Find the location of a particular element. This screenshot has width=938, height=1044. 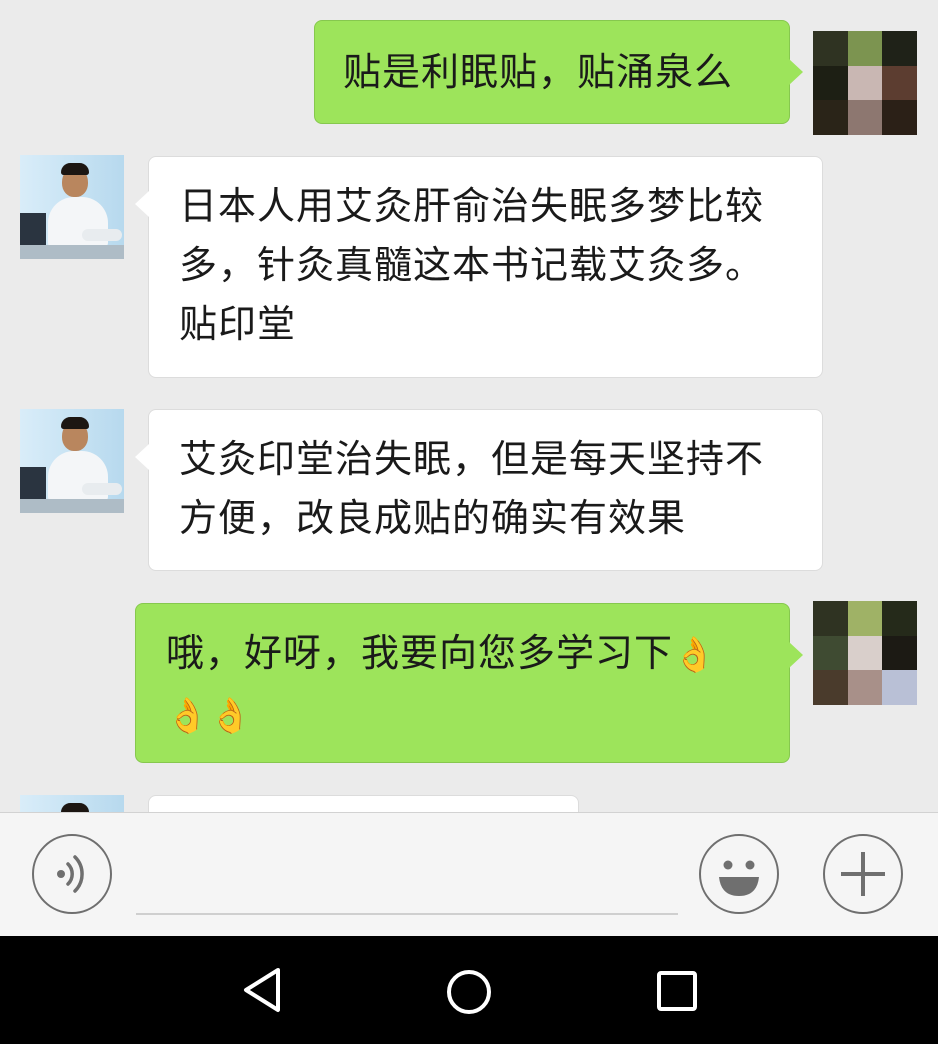

emoji-icon is located at coordinates (739, 878).